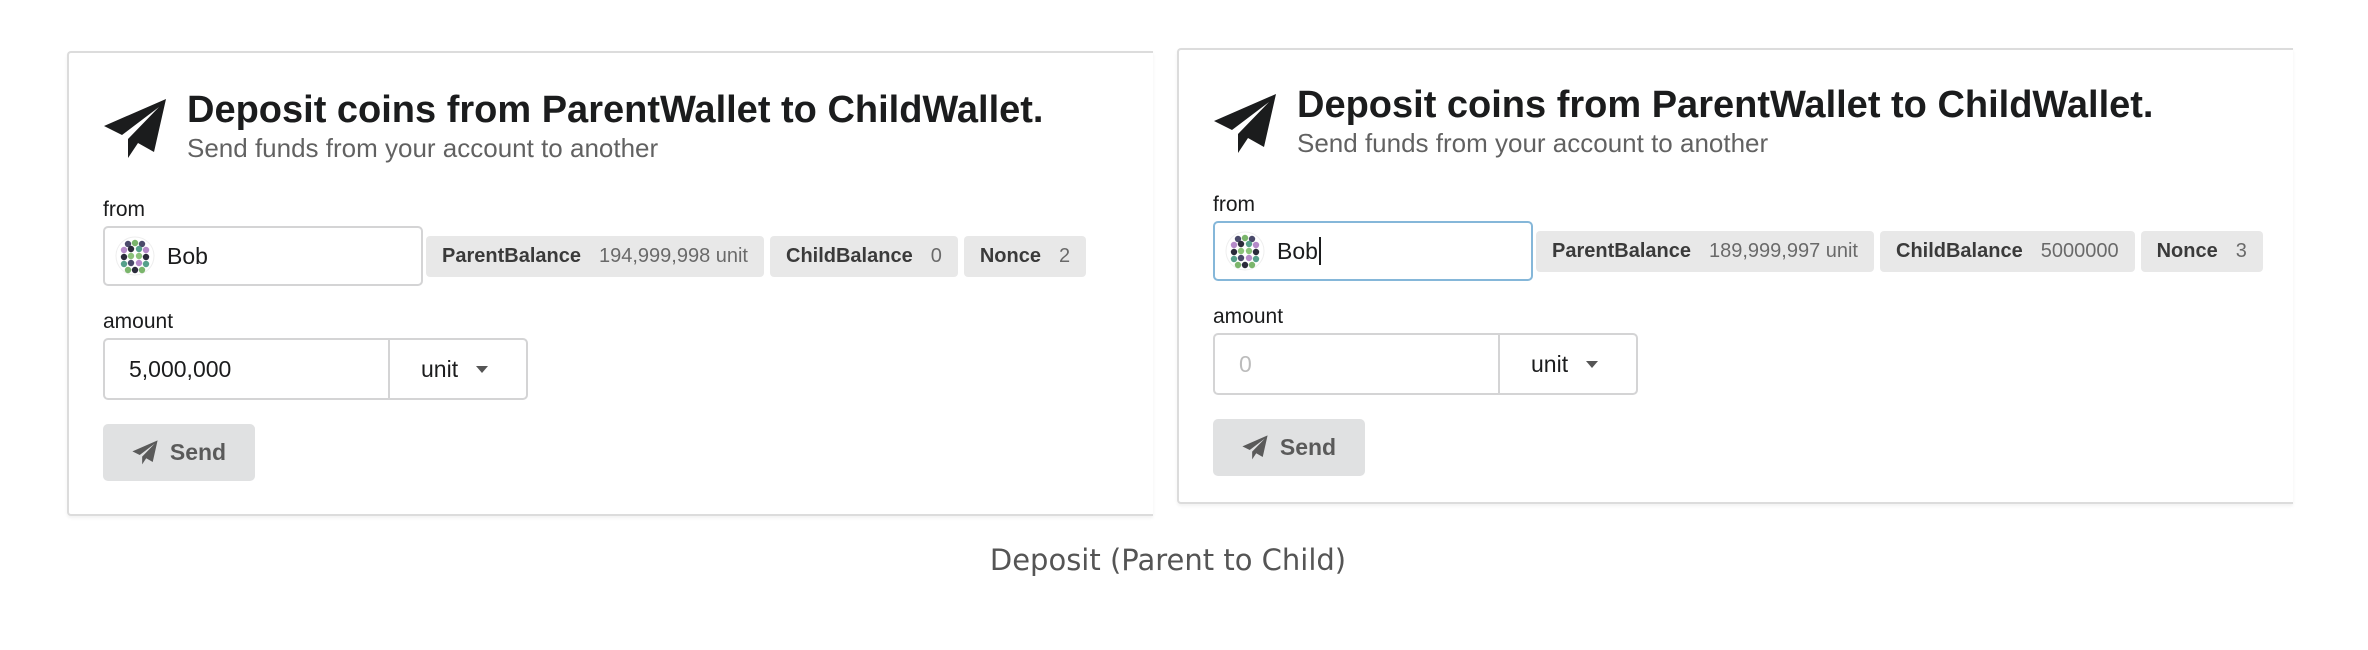 This screenshot has width=2368, height=650. What do you see at coordinates (673, 255) in the screenshot?
I see `badge-value: 194,999,998 unit` at bounding box center [673, 255].